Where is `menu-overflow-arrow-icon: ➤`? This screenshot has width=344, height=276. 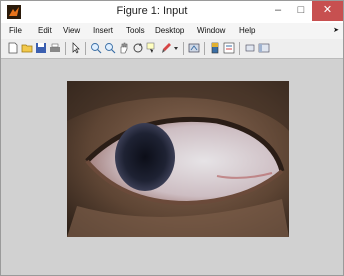 menu-overflow-arrow-icon: ➤ is located at coordinates (336, 30).